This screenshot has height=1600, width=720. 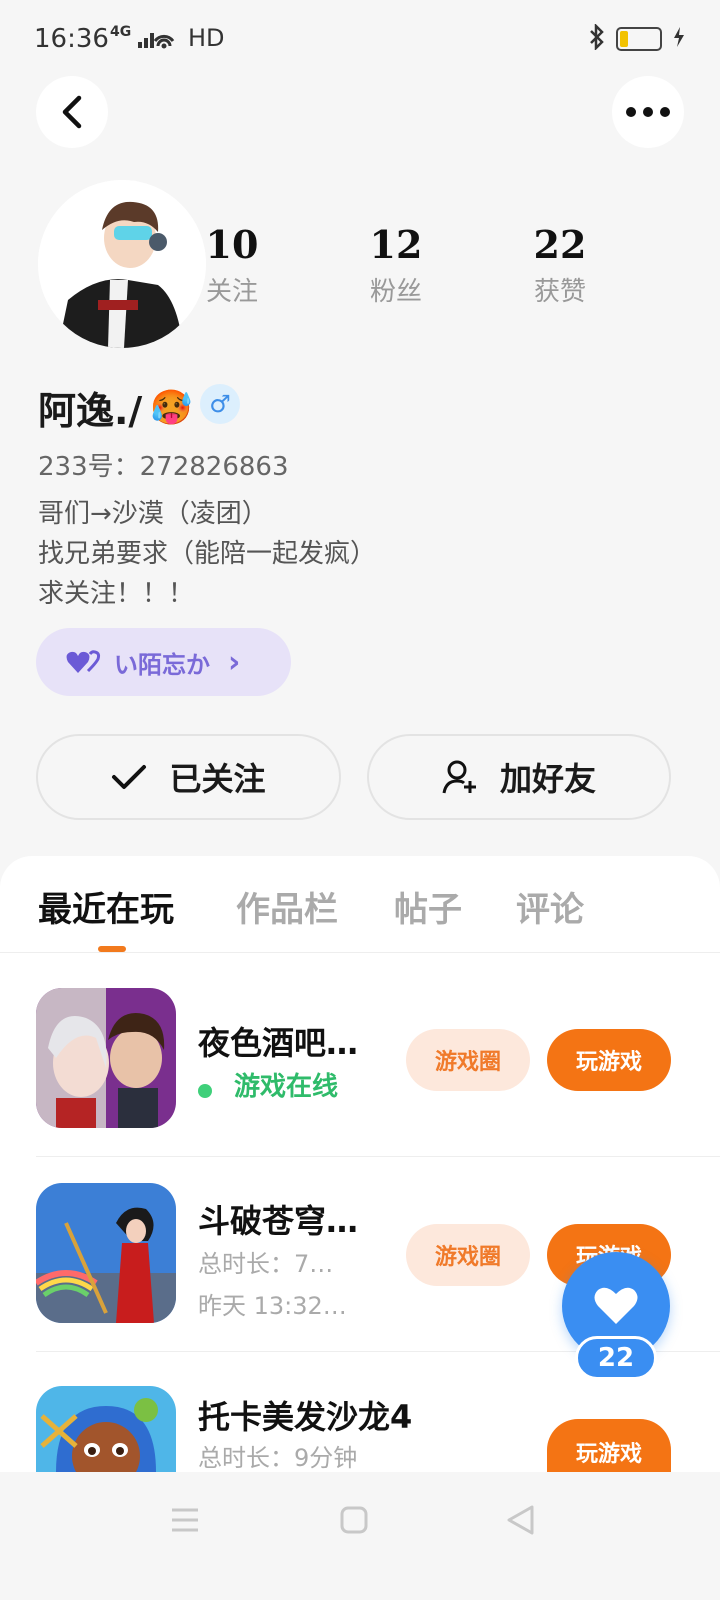 What do you see at coordinates (559, 292) in the screenshot?
I see `stat-label: 获赞` at bounding box center [559, 292].